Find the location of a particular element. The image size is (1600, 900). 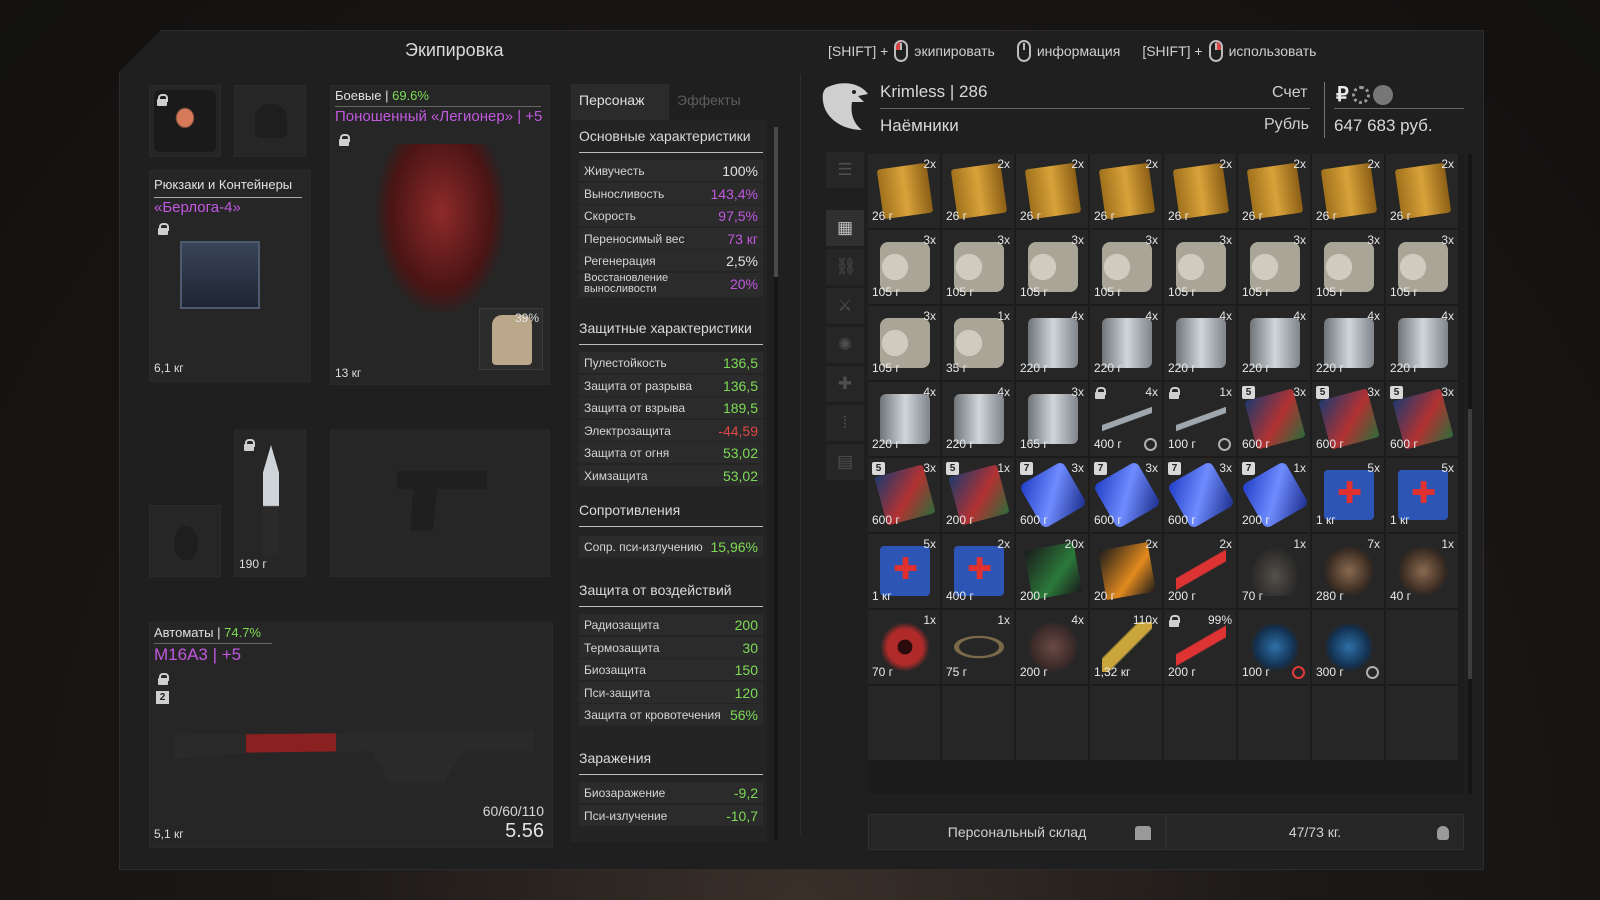

inventory-item: 4x 400 г is located at coordinates (1127, 420).